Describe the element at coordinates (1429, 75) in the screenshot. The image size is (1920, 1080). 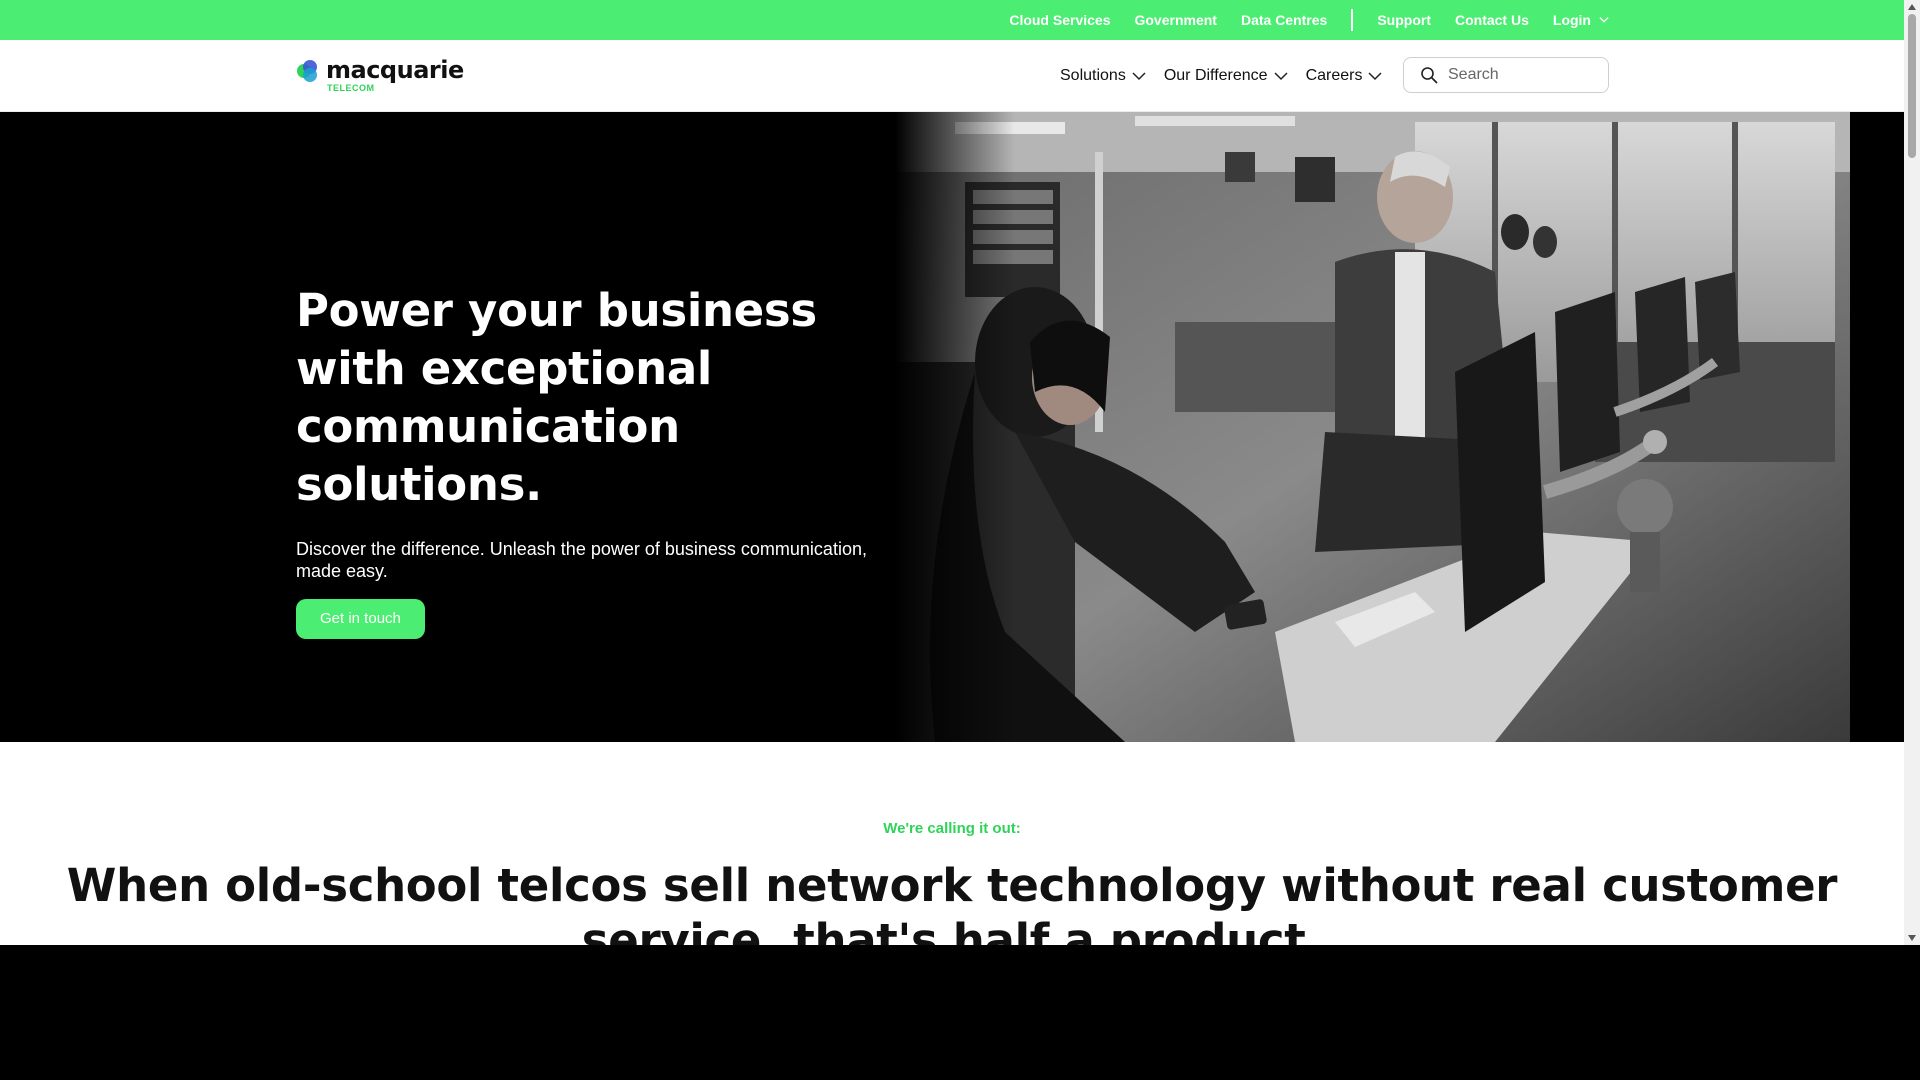
I see `search-icon` at that location.